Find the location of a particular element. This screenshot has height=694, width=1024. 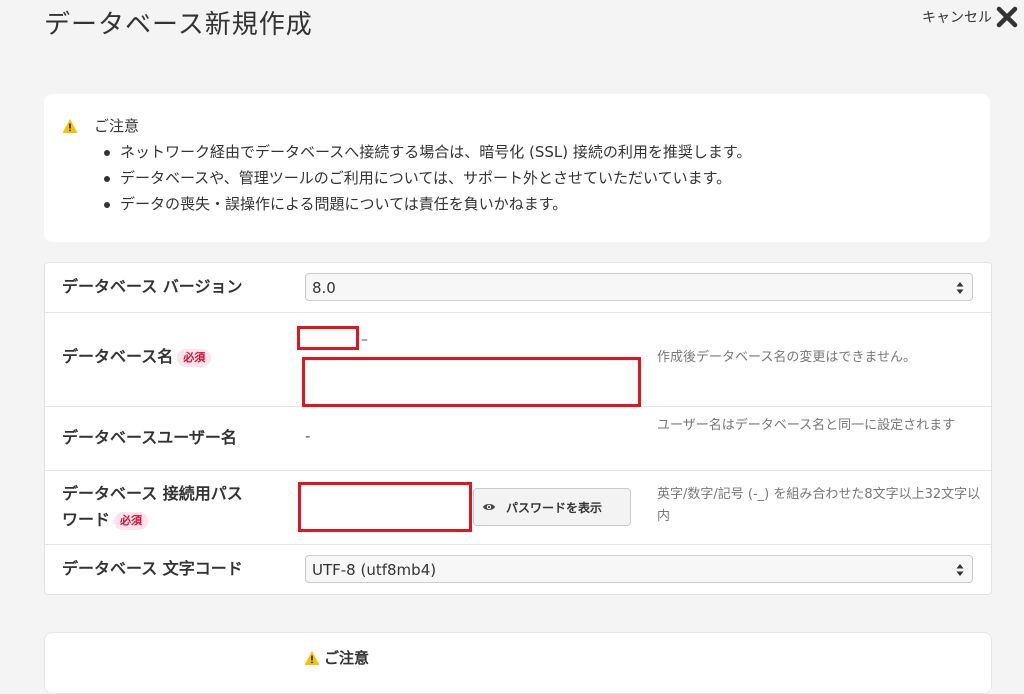

version-row: データベース バージョン 8.0 is located at coordinates (518, 288).